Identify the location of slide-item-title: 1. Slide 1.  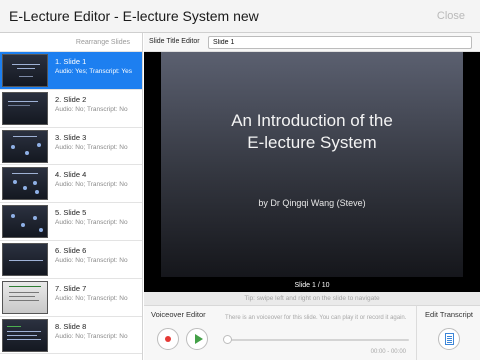
(71, 61).